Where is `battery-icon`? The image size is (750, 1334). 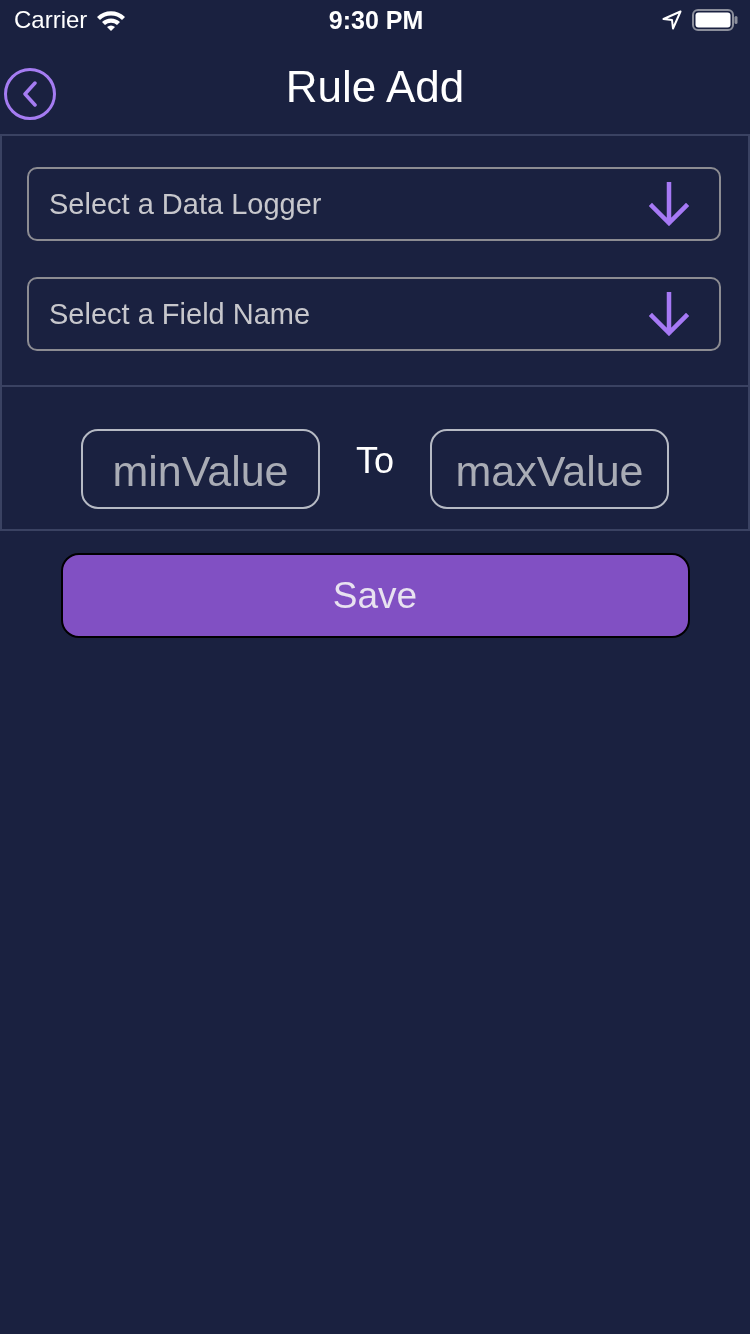 battery-icon is located at coordinates (715, 20).